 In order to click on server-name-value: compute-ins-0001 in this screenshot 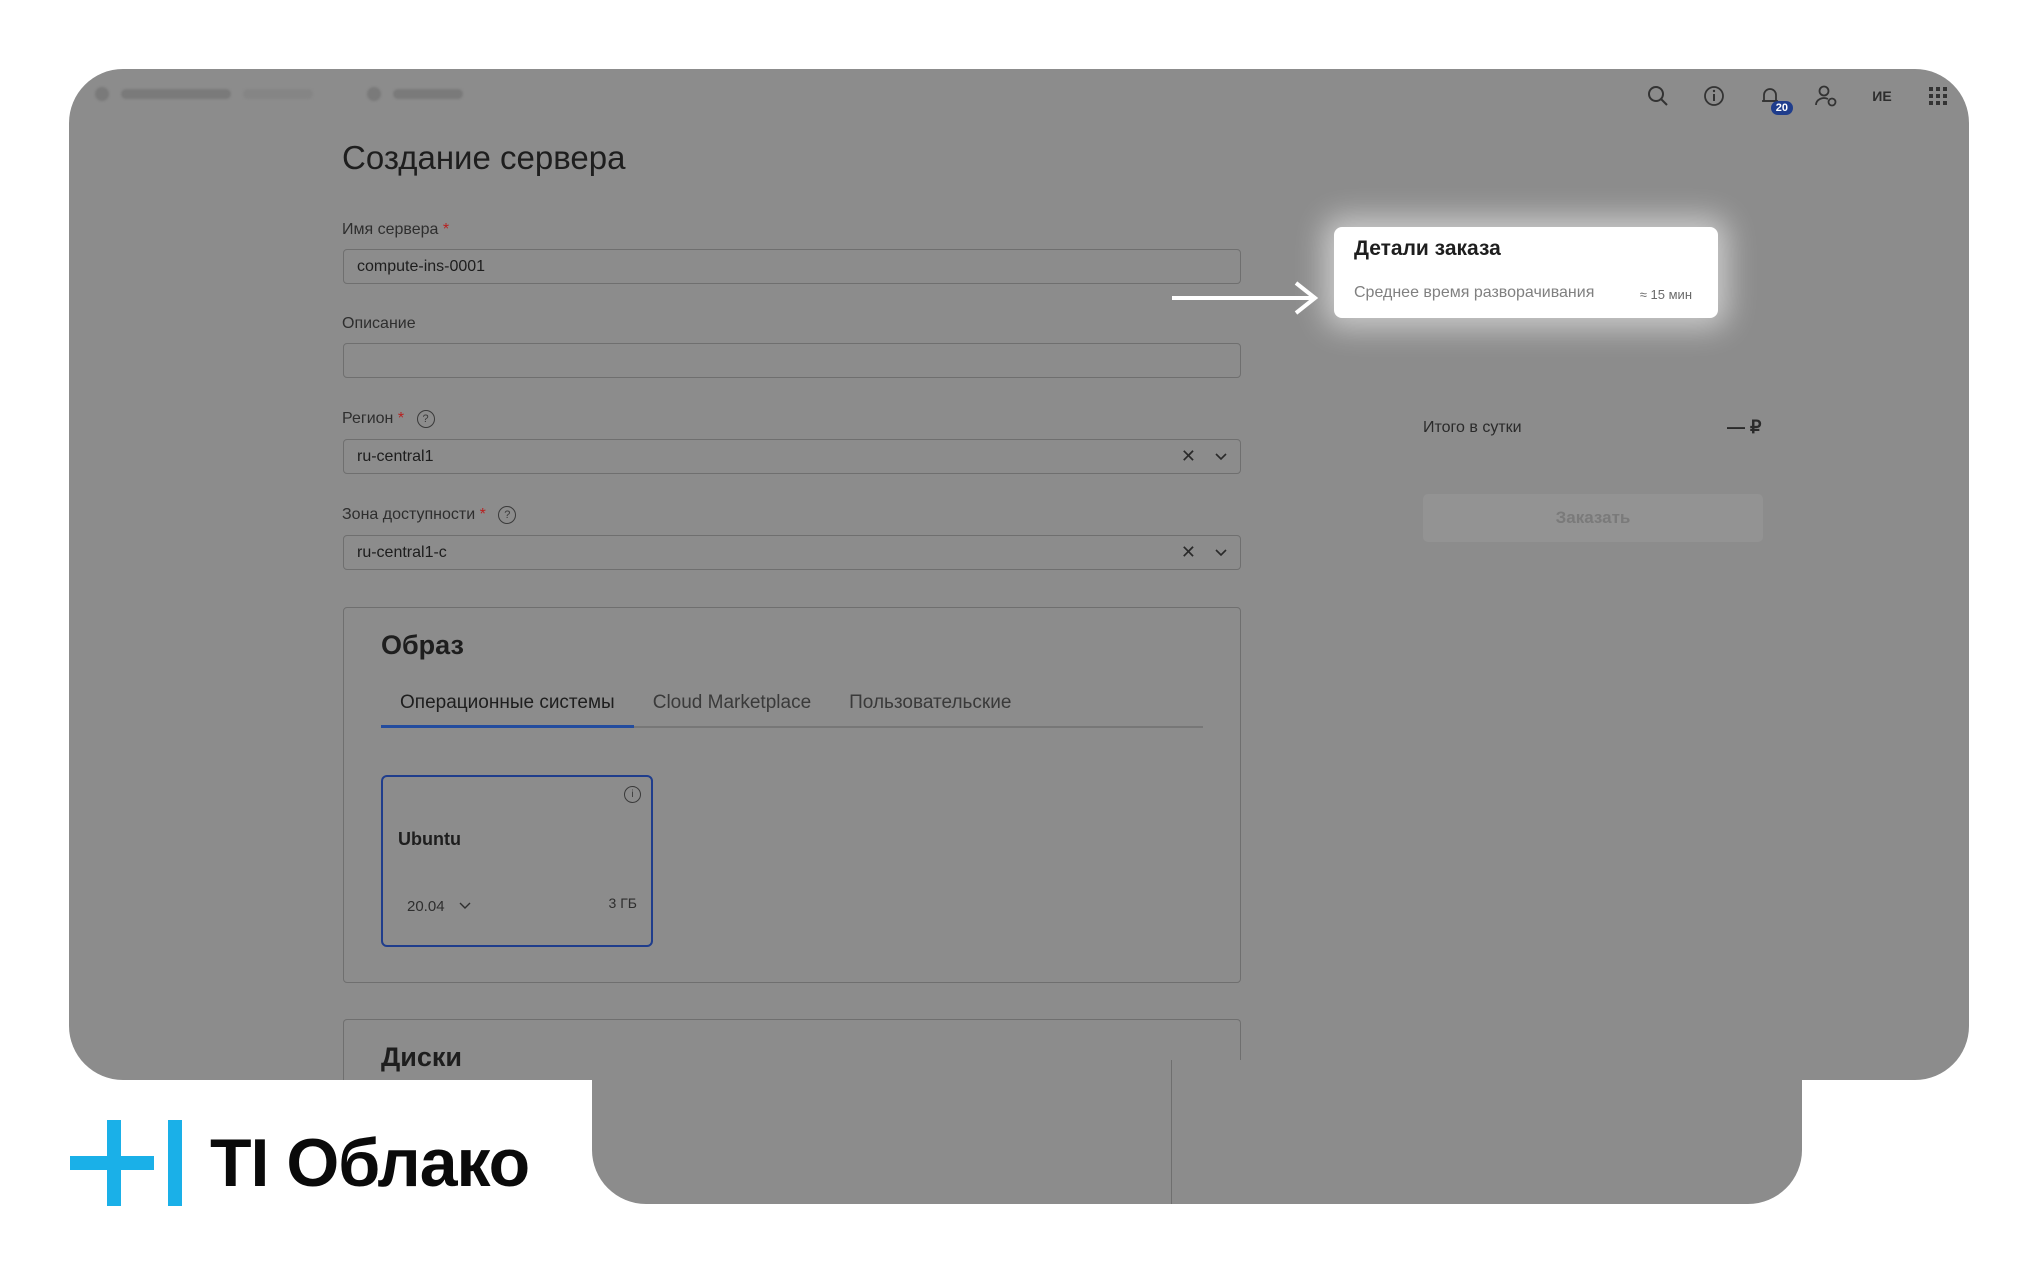, I will do `click(421, 266)`.